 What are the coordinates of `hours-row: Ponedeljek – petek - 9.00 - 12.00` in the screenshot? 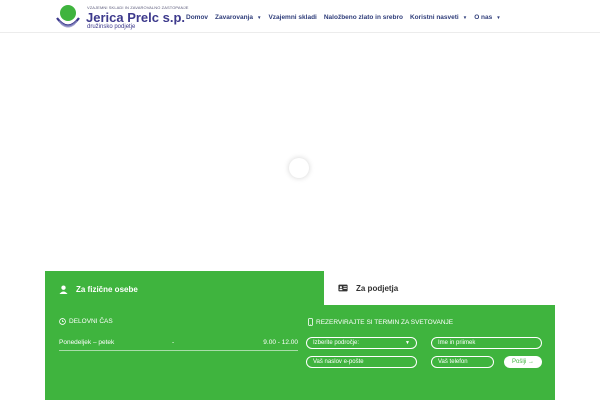 It's located at (178, 344).